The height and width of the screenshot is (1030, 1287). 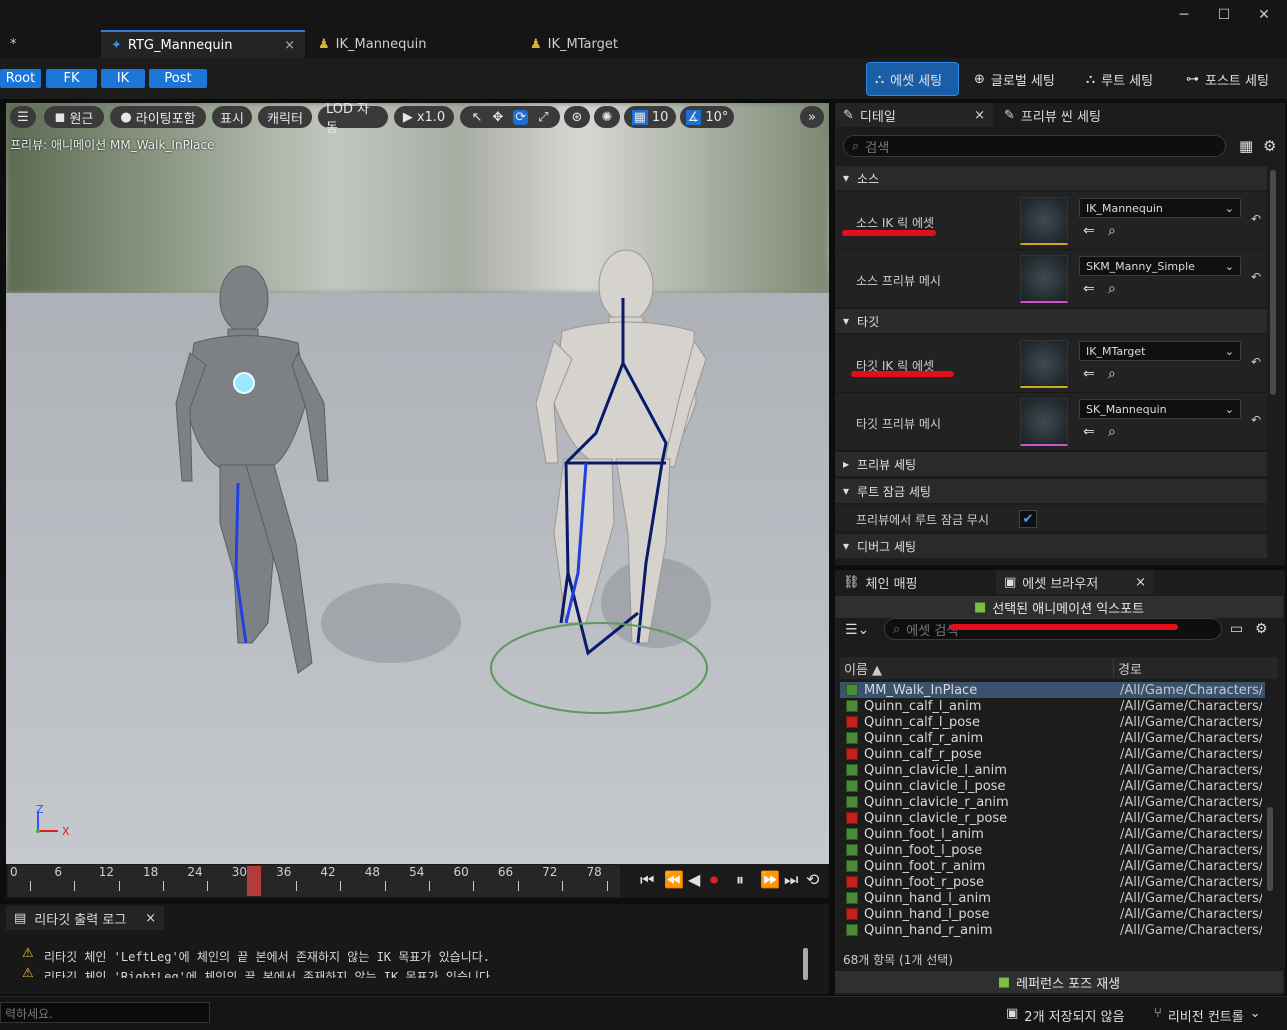 What do you see at coordinates (1018, 79) in the screenshot?
I see `global-settings-button: ⊕ 글로벌 세팅` at bounding box center [1018, 79].